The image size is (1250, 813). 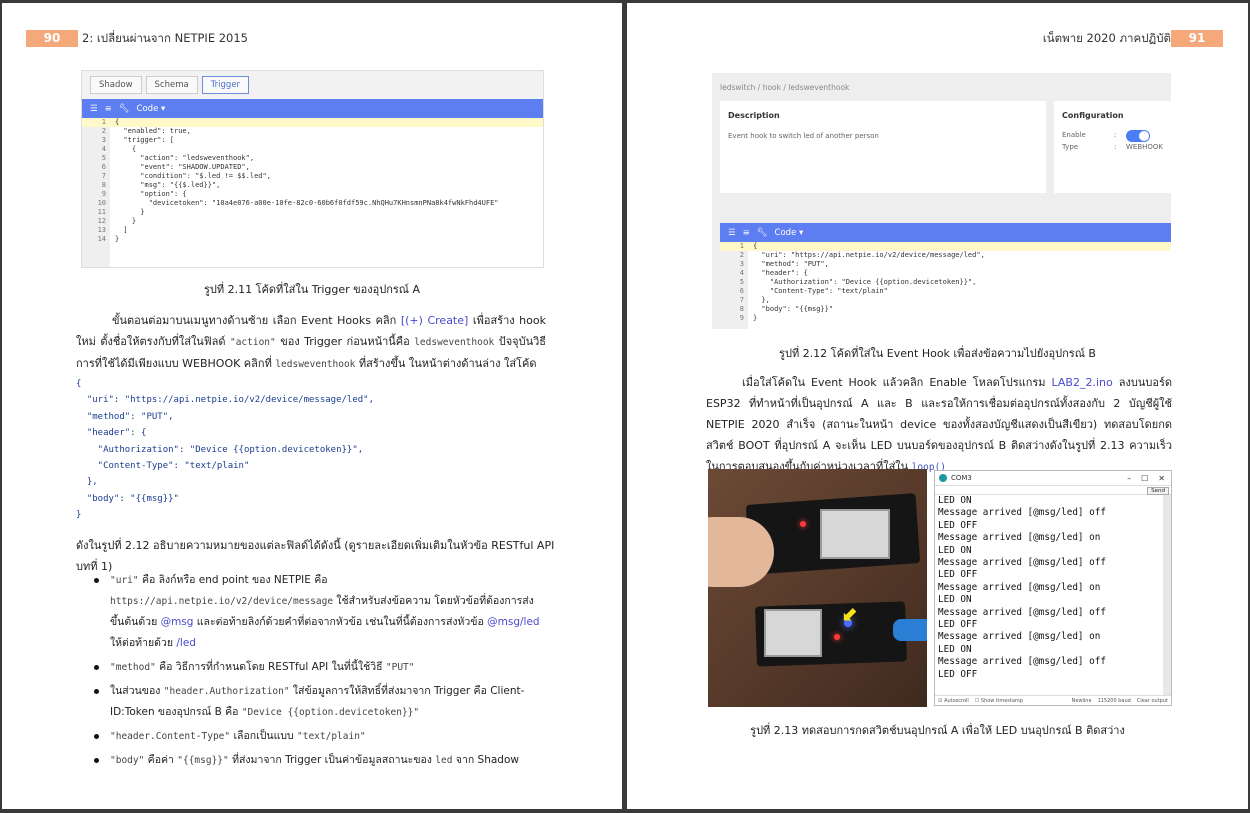 What do you see at coordinates (945, 309) in the screenshot?
I see `code-line: 8 "body": "{{msg}}"` at bounding box center [945, 309].